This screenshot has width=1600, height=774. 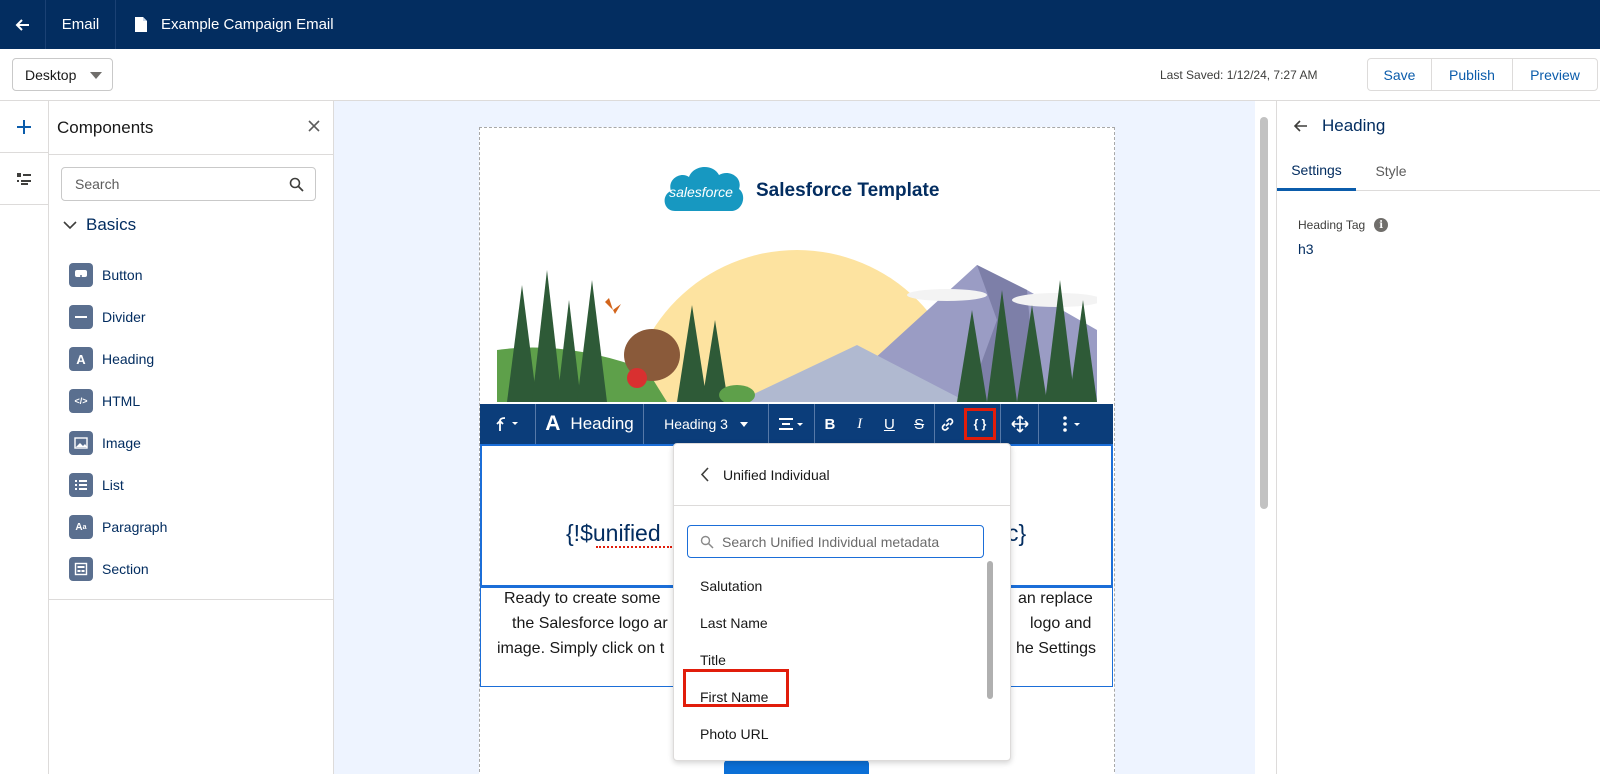 I want to click on image-icon, so click(x=81, y=443).